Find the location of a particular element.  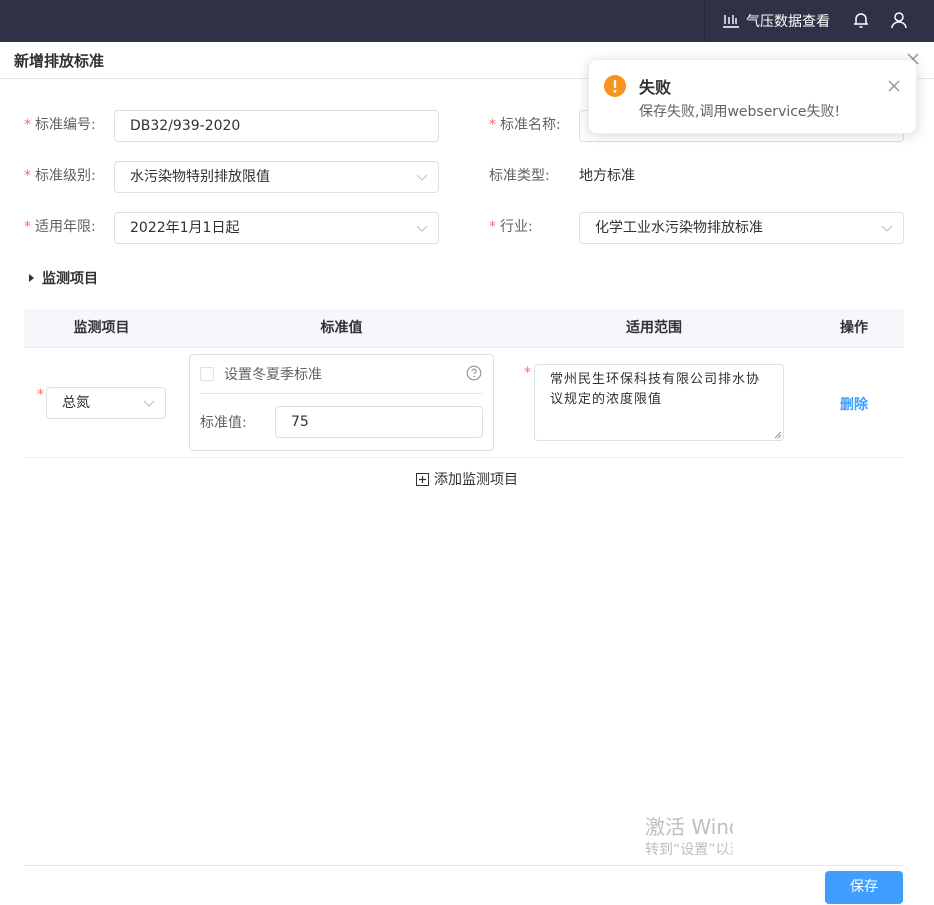

card-divider is located at coordinates (341, 393).